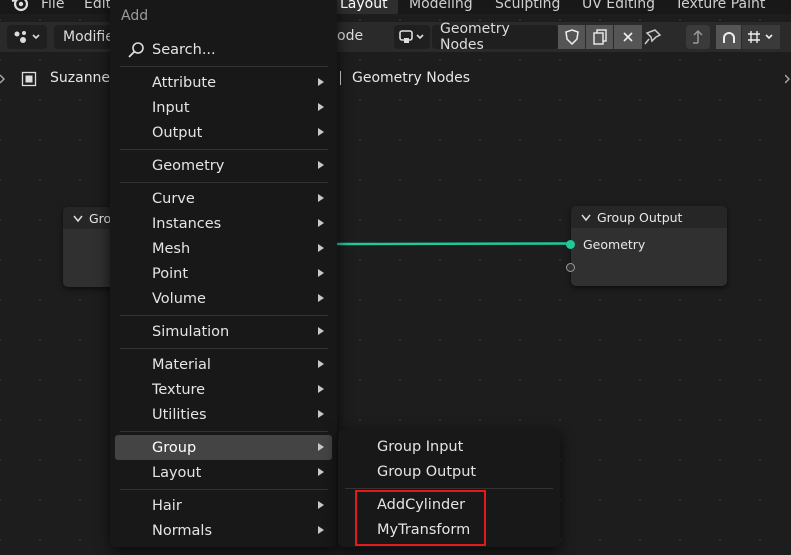 The image size is (791, 555). I want to click on menu-item-geometry: Geometry, so click(223, 165).